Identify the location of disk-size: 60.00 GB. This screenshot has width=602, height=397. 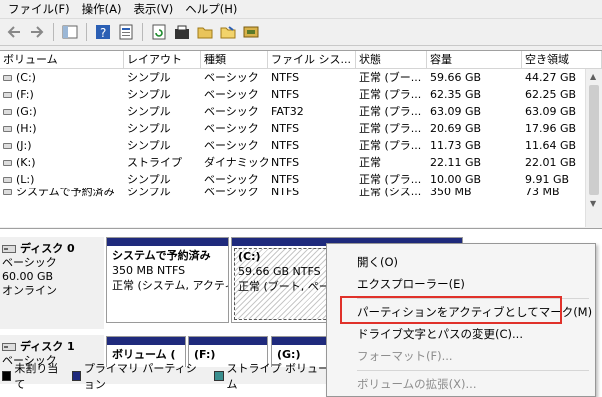
(28, 276).